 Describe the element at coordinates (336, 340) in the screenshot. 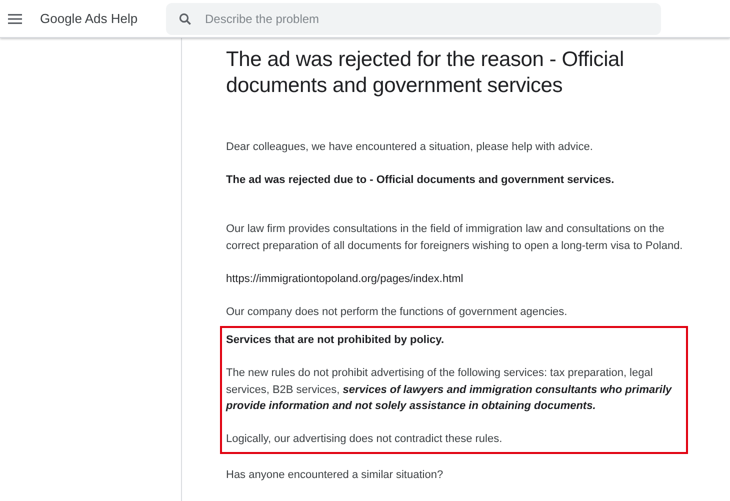

I see `box-heading: Services that are not prohibited by policy.` at that location.